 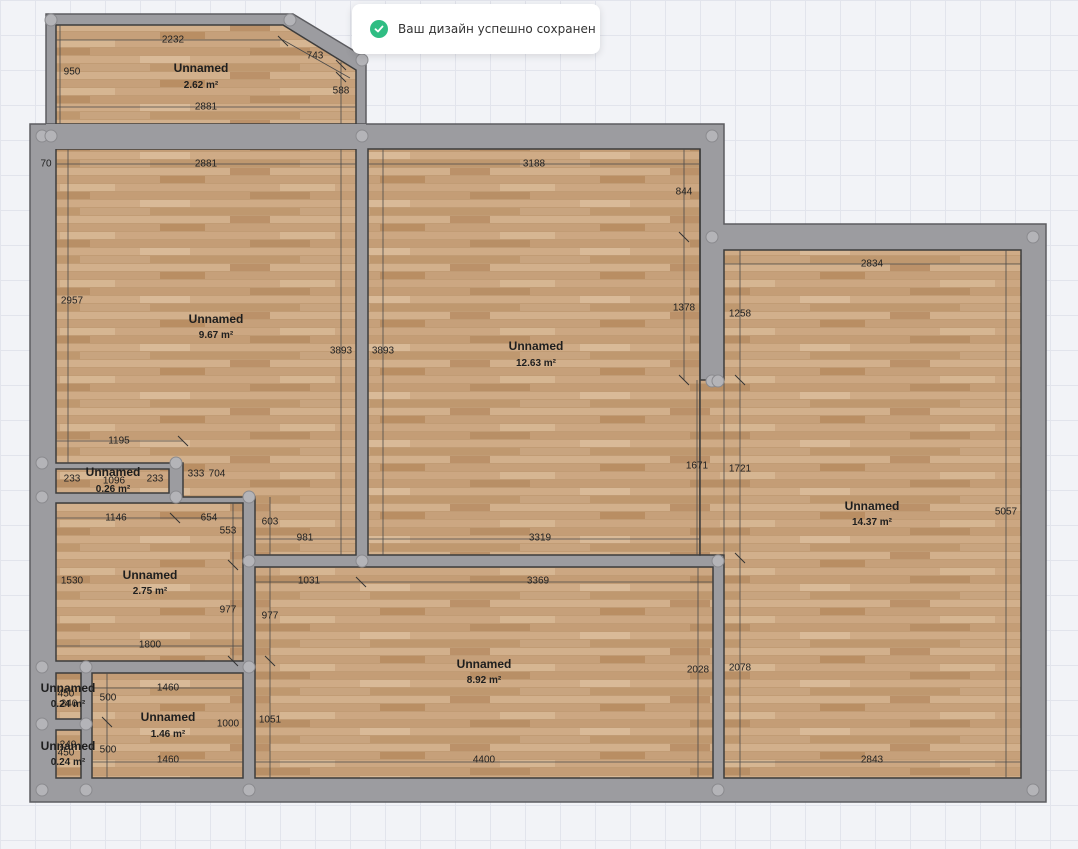 What do you see at coordinates (228, 531) in the screenshot?
I see `dimension-label: 553` at bounding box center [228, 531].